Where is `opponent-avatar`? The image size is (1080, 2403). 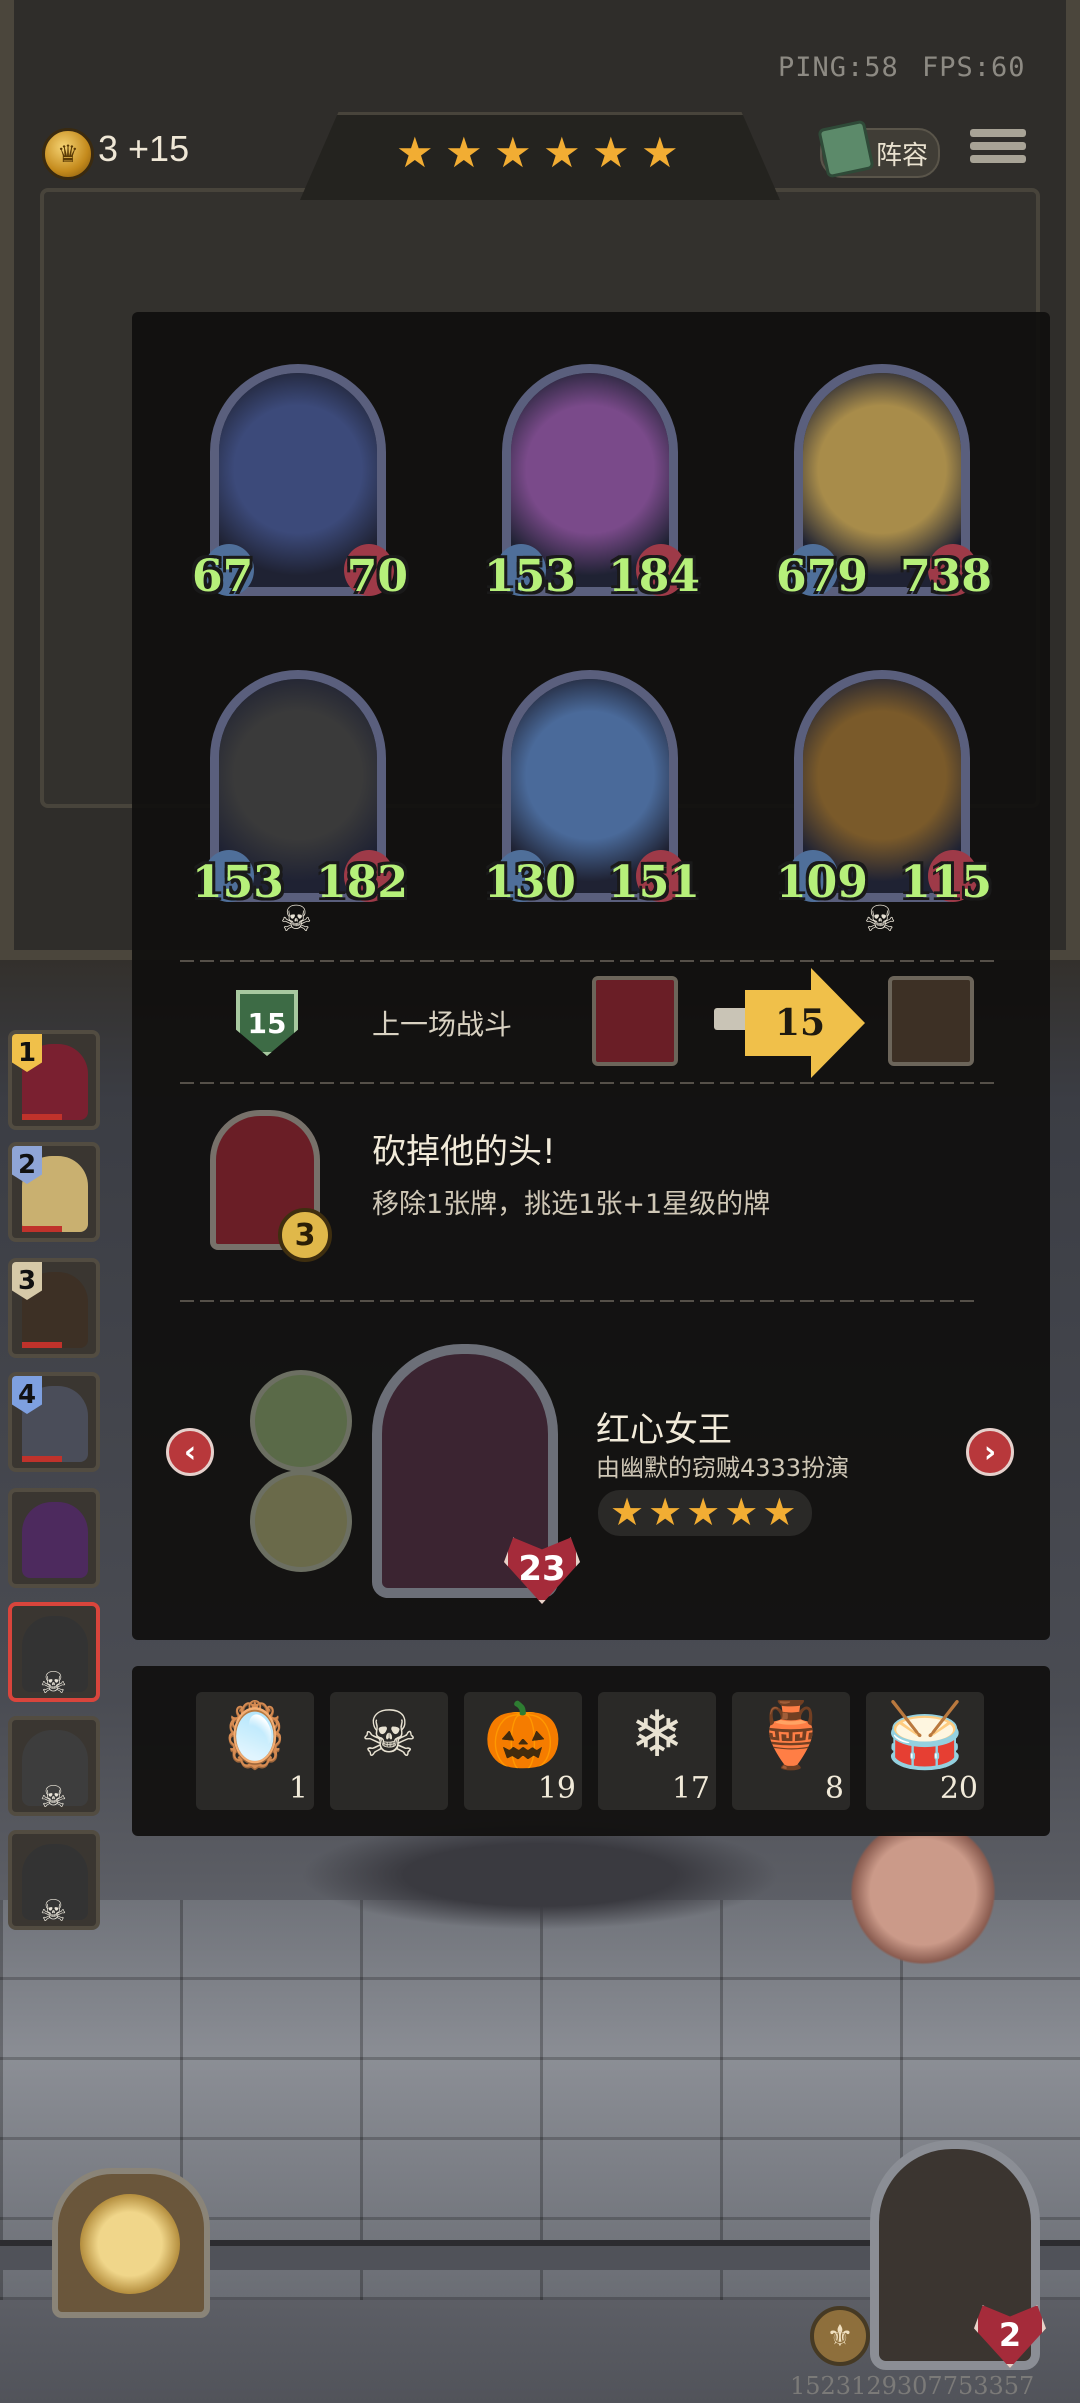 opponent-avatar is located at coordinates (55, 1540).